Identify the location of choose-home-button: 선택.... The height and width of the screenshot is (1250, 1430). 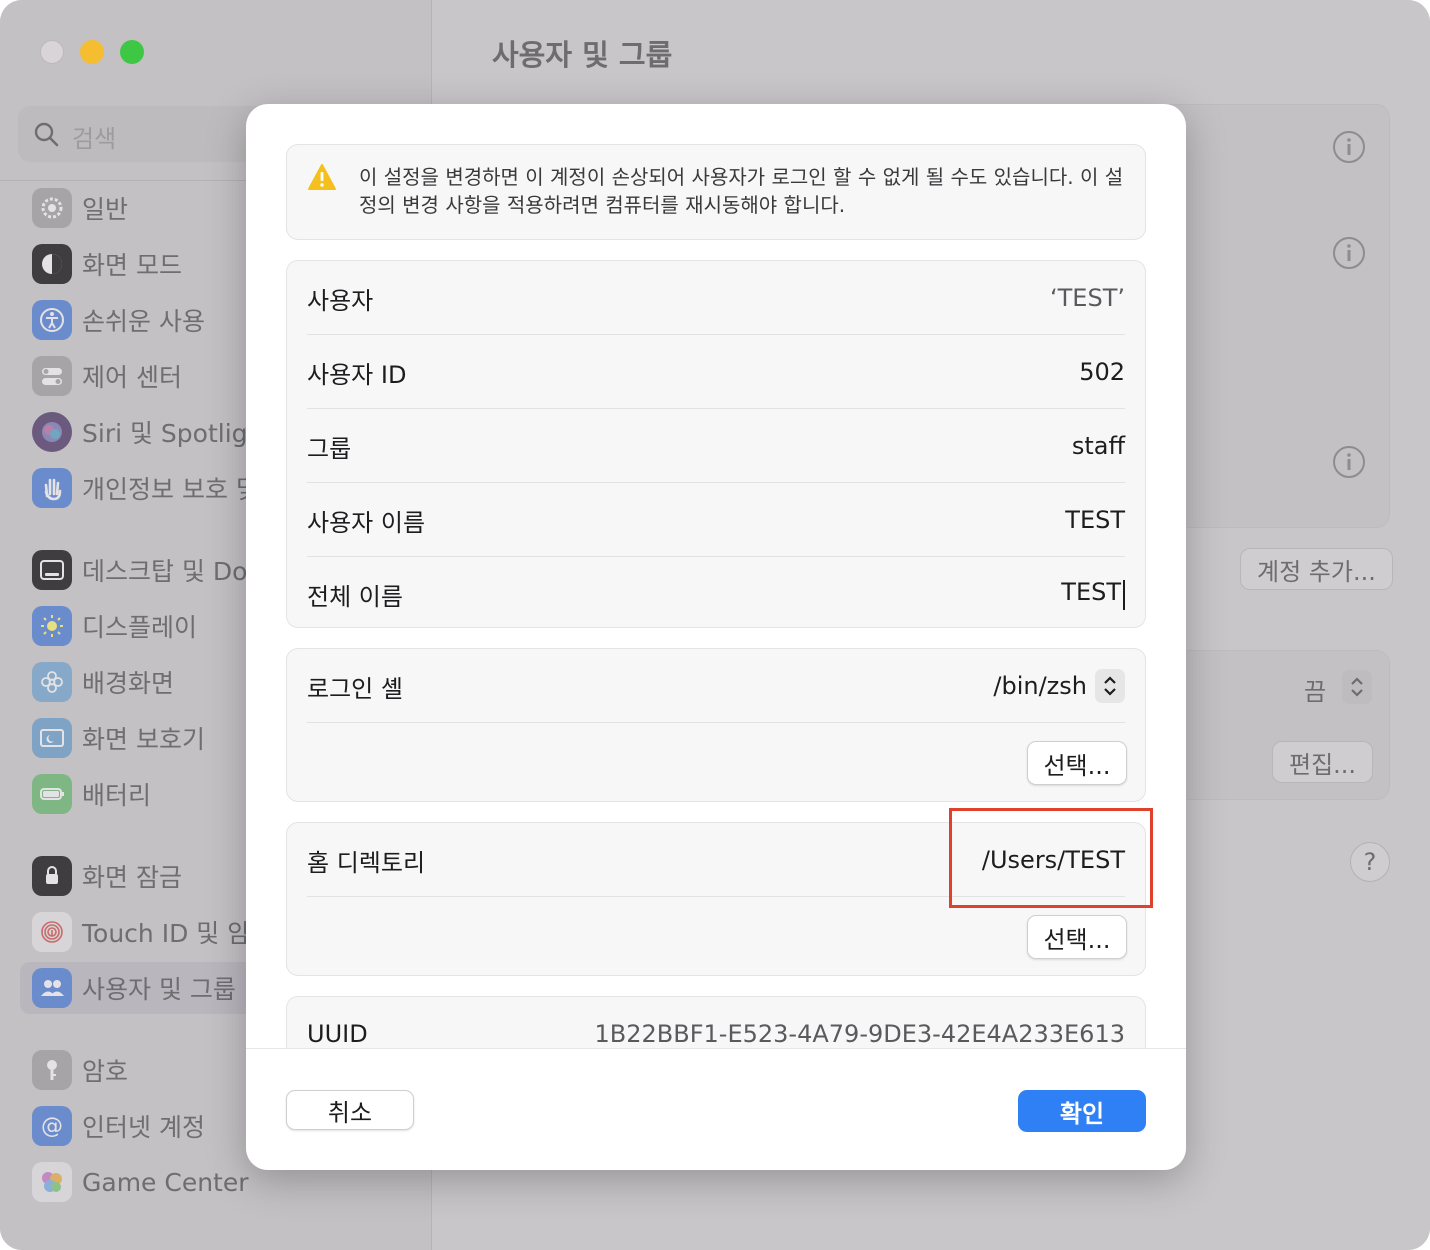
(1077, 937).